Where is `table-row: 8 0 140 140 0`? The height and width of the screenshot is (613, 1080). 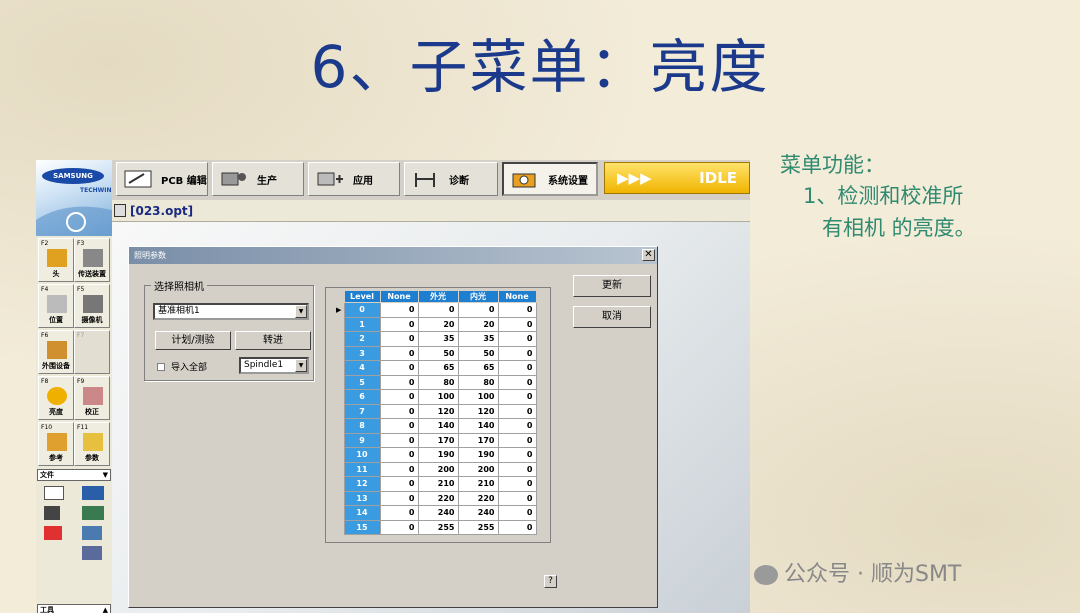 table-row: 8 0 140 140 0 is located at coordinates (435, 426).